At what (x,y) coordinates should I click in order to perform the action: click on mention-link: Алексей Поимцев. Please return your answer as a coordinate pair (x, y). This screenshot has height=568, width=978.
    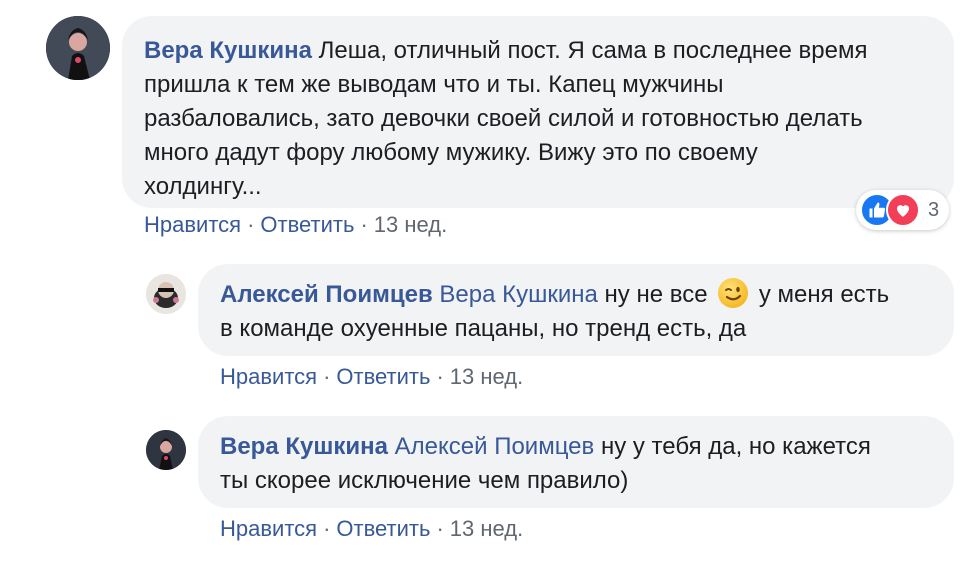
    Looking at the image, I should click on (495, 446).